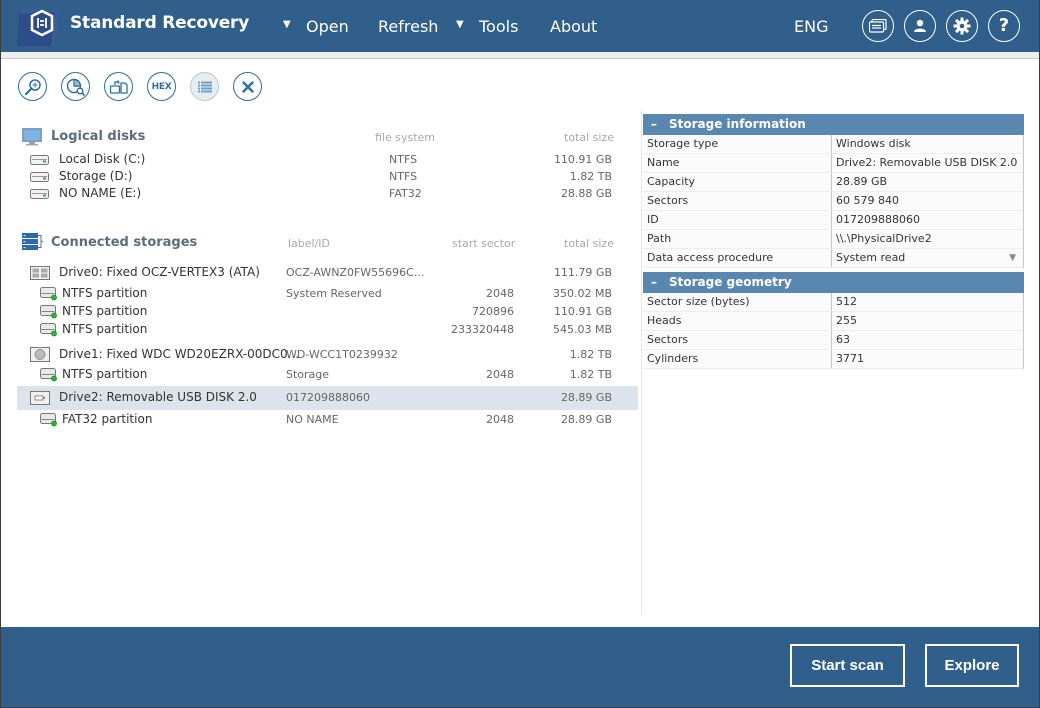 This screenshot has width=1040, height=708. Describe the element at coordinates (107, 419) in the screenshot. I see `storage-name: FAT32 partition` at that location.